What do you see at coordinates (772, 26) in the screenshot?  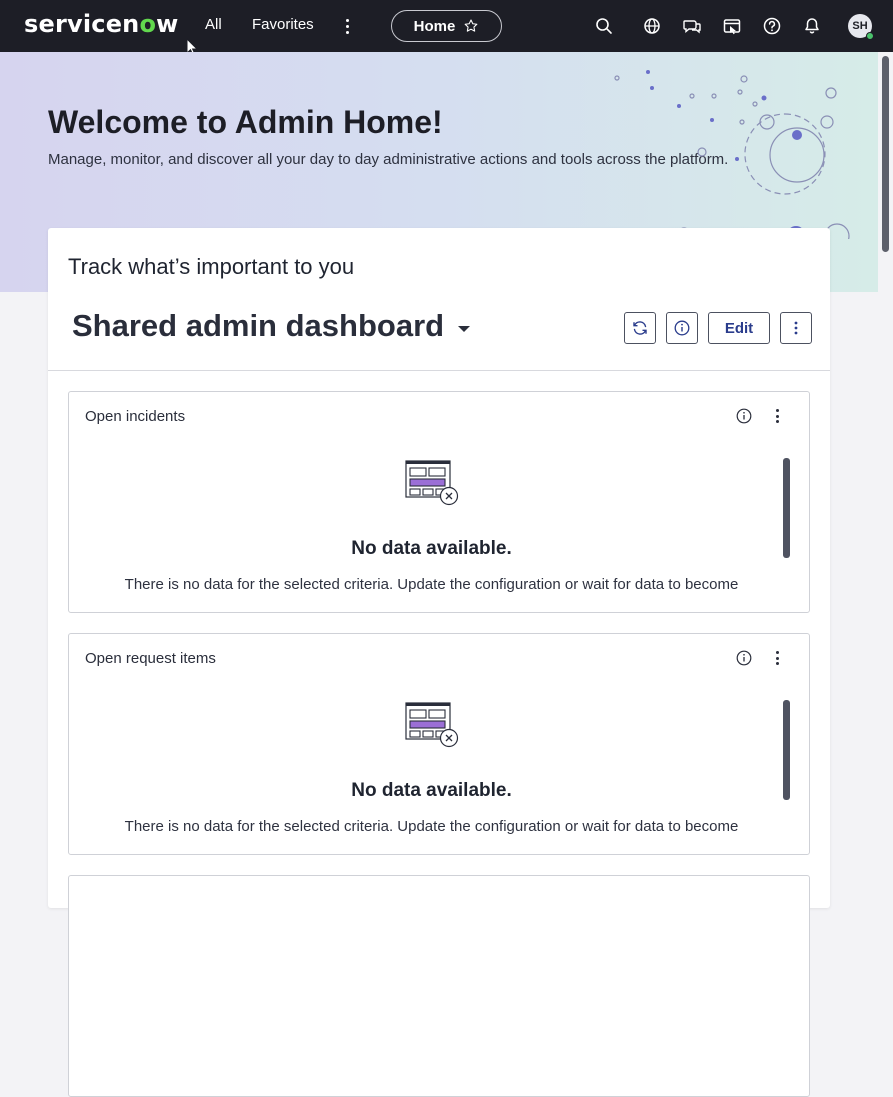 I see `help-icon` at bounding box center [772, 26].